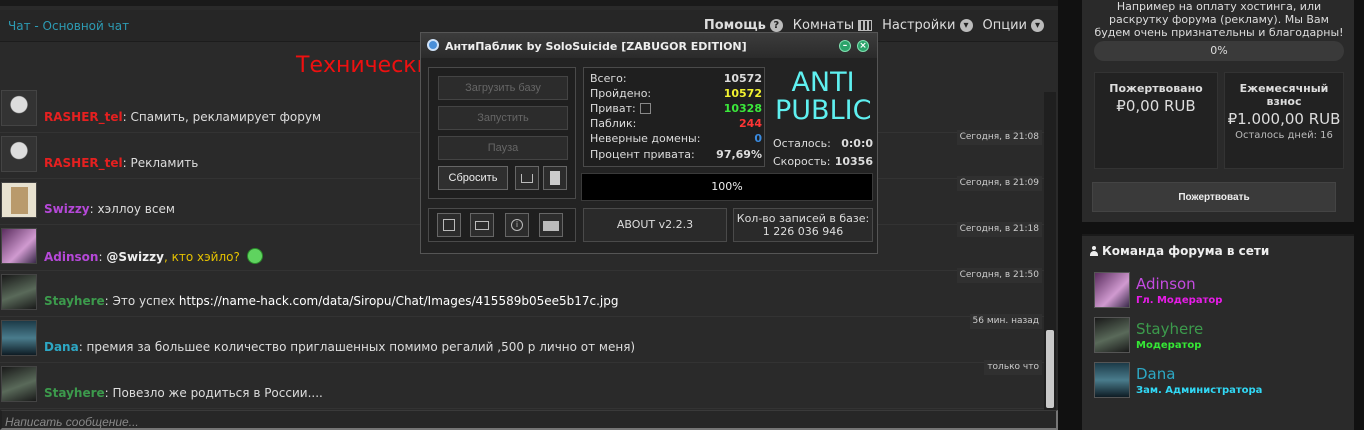 The height and width of the screenshot is (430, 1364). What do you see at coordinates (473, 178) in the screenshot?
I see `reset-button: Сбросить` at bounding box center [473, 178].